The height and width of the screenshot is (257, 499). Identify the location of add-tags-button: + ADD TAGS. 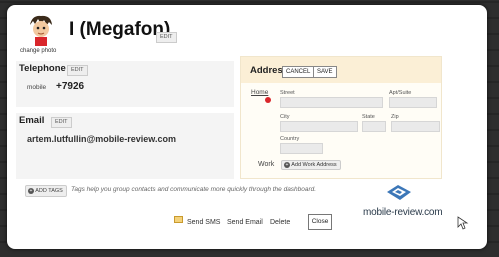
(46, 191).